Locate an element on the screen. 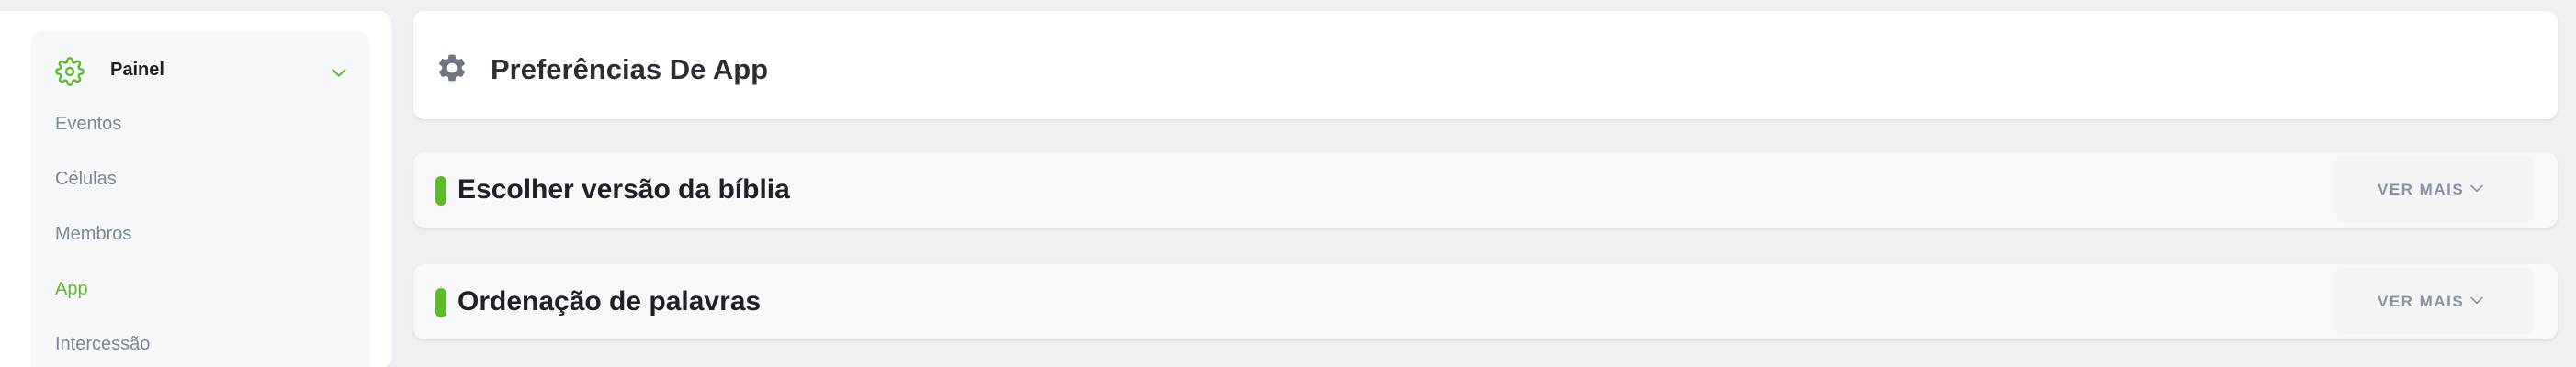  sidebar-group-painel: Painel is located at coordinates (200, 71).